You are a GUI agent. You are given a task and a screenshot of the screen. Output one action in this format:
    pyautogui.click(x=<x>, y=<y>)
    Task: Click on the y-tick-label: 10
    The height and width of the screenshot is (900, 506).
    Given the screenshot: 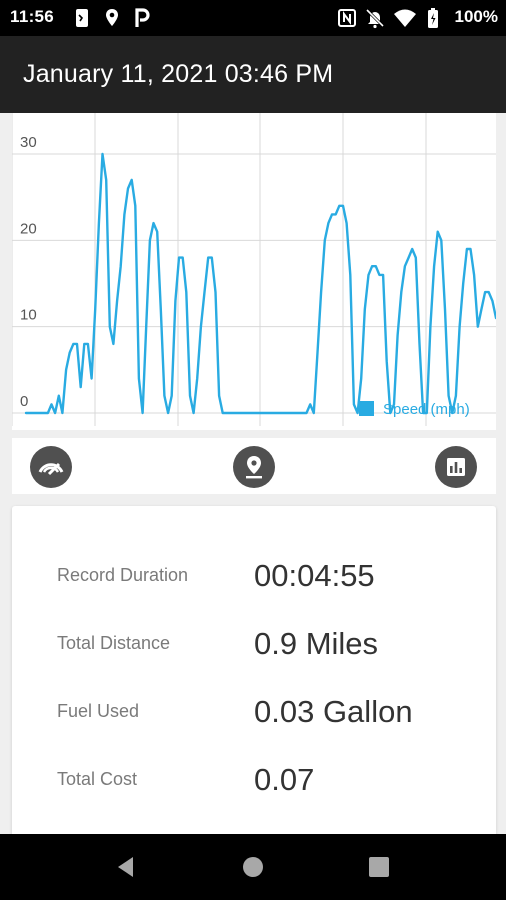 What is the action you would take?
    pyautogui.click(x=28, y=315)
    